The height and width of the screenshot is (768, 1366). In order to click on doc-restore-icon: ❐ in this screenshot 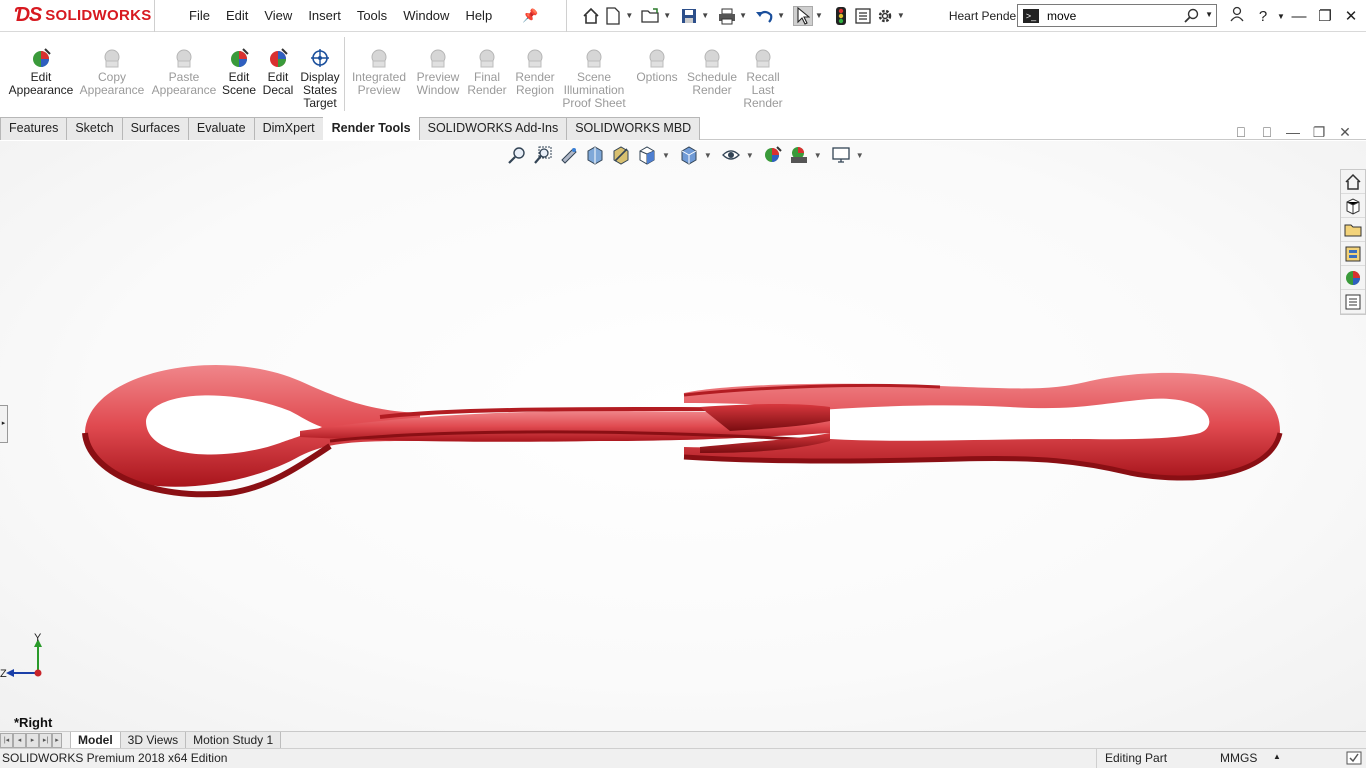, I will do `click(1319, 132)`.